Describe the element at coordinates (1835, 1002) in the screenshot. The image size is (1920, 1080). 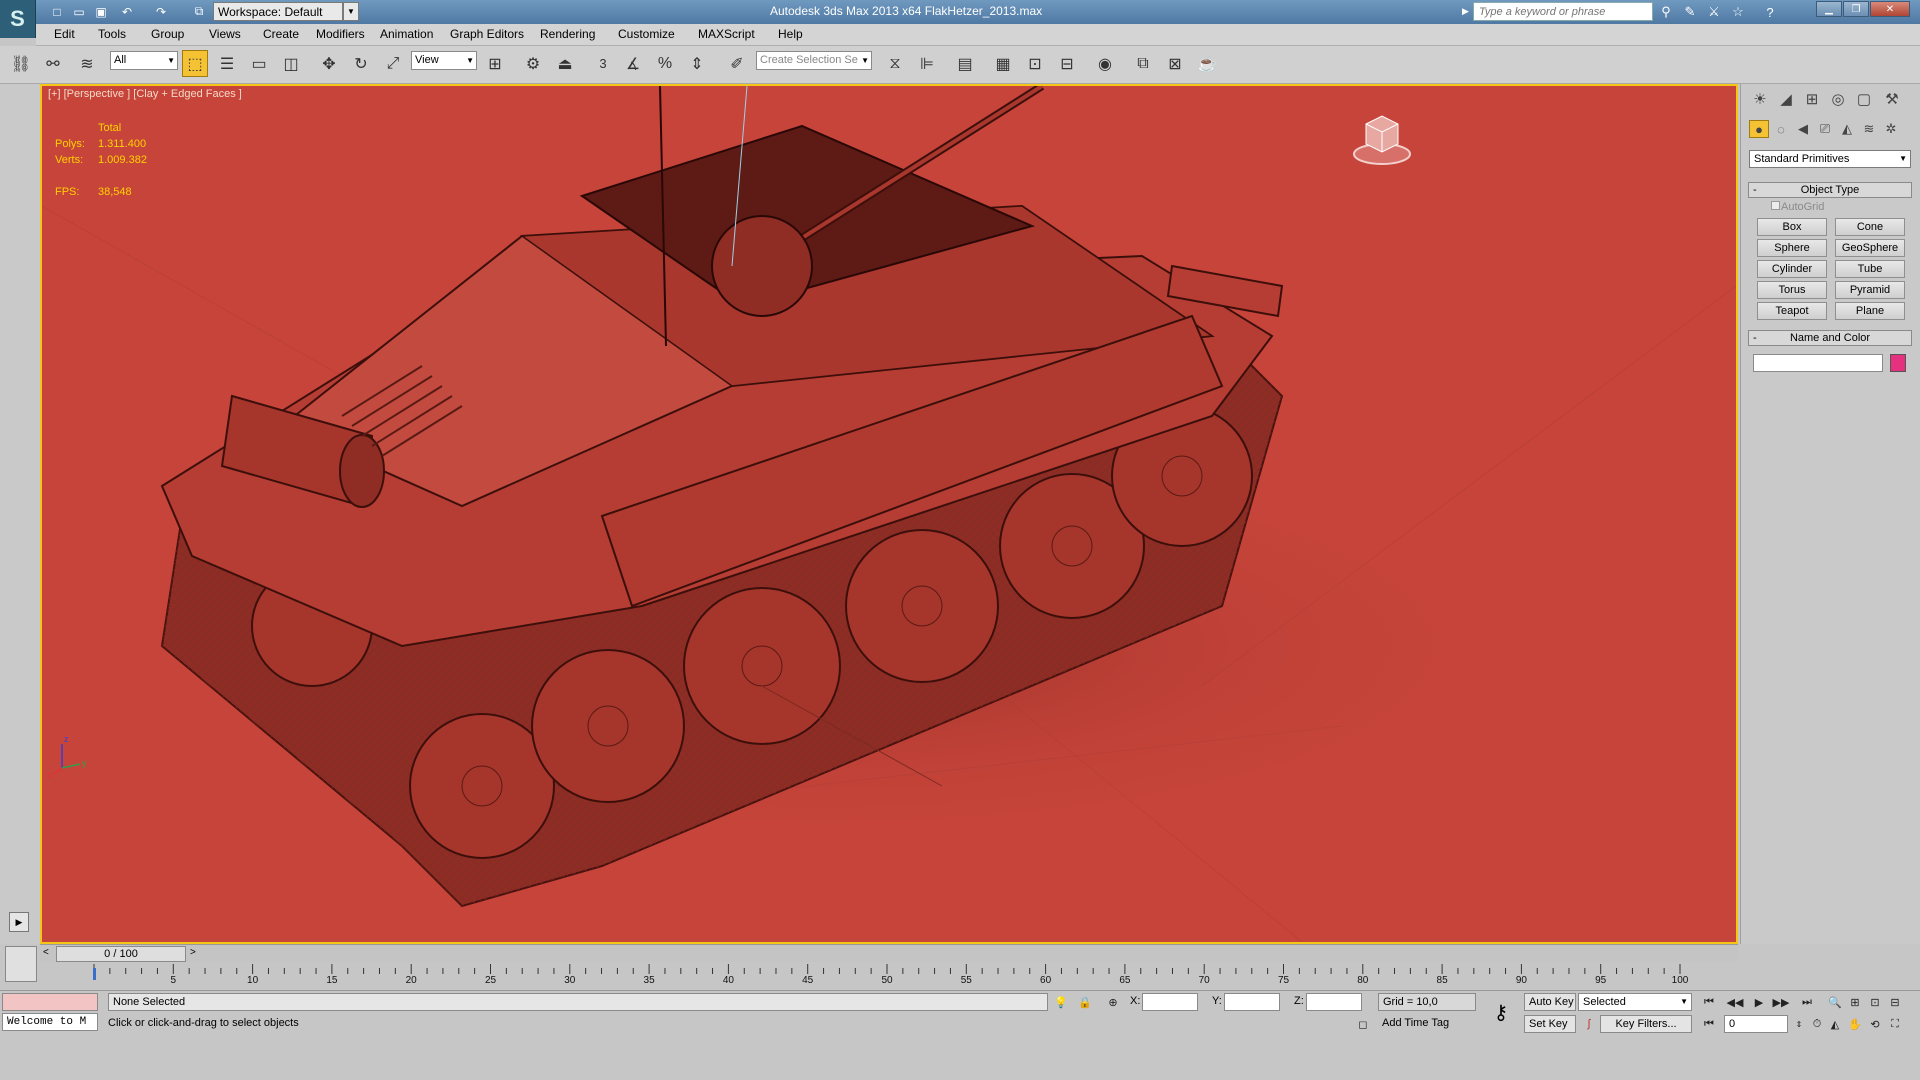
I see `zoom-icon: 🔍` at that location.